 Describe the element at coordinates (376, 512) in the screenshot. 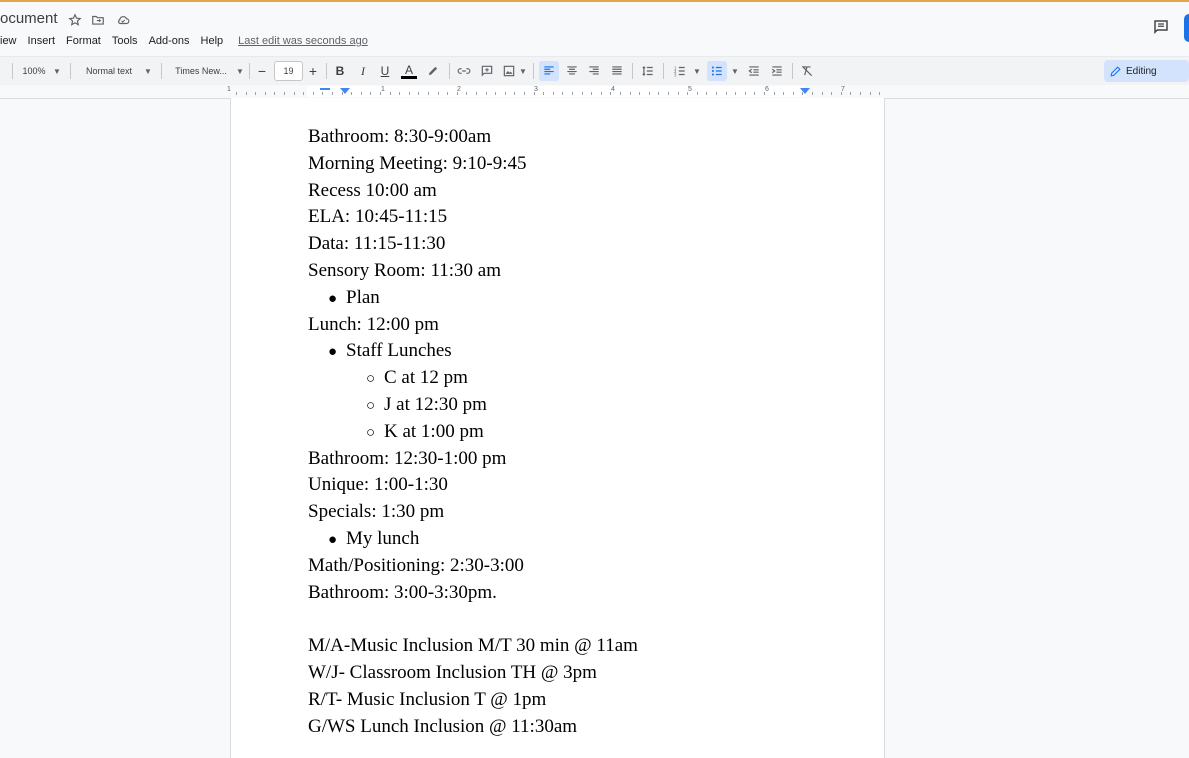

I see `paragraph-line: Specials: 1:30 pm` at that location.